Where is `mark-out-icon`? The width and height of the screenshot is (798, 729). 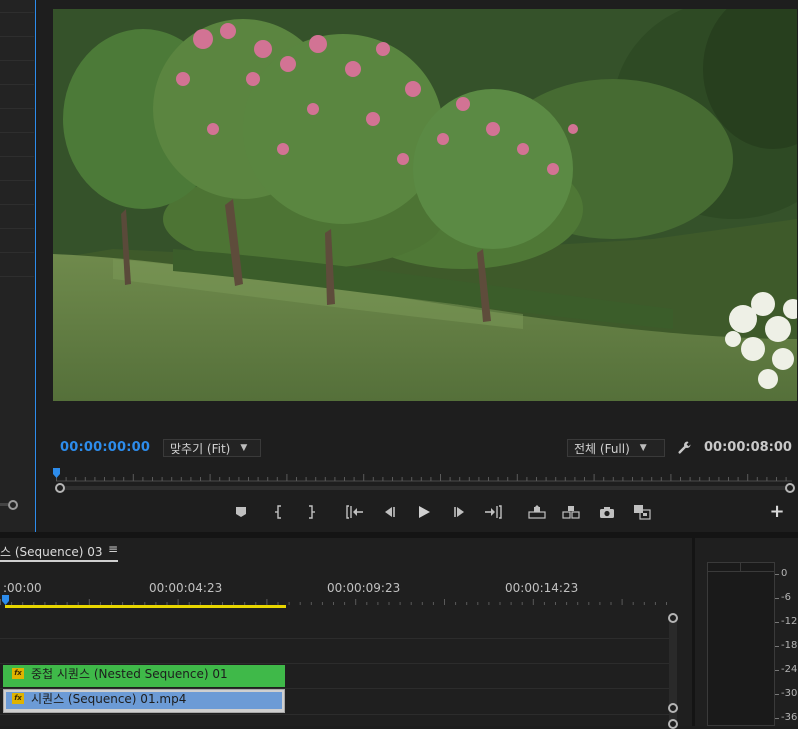 mark-out-icon is located at coordinates (311, 512).